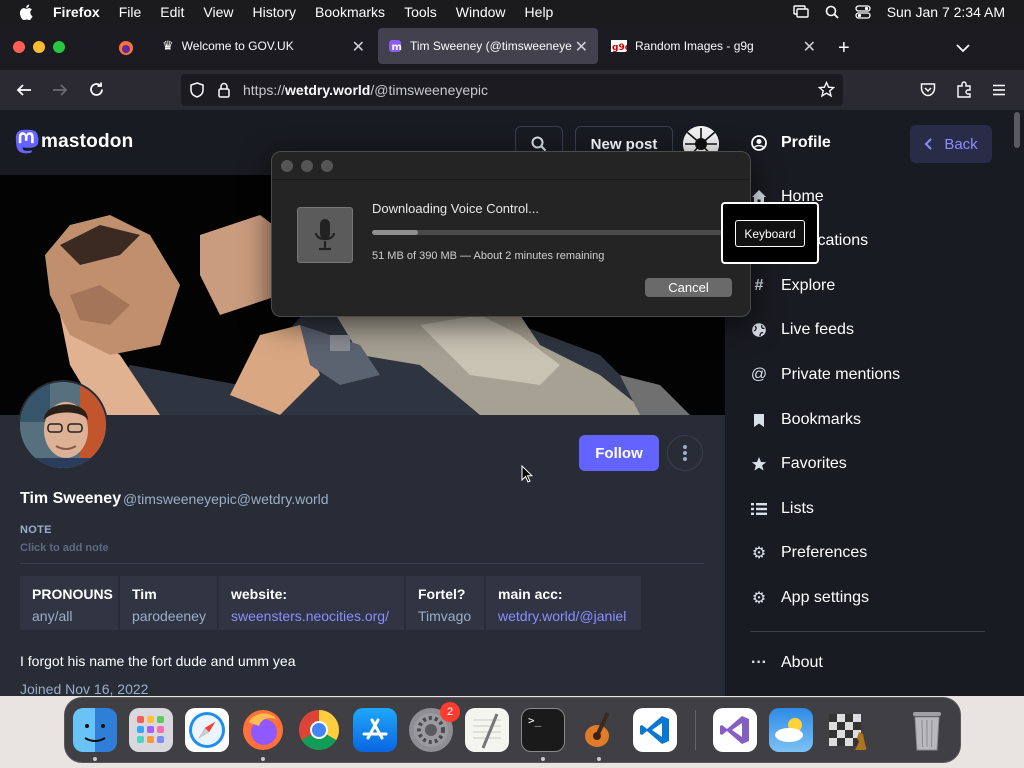 The height and width of the screenshot is (768, 1024). I want to click on field-value: parodeeney, so click(169, 616).